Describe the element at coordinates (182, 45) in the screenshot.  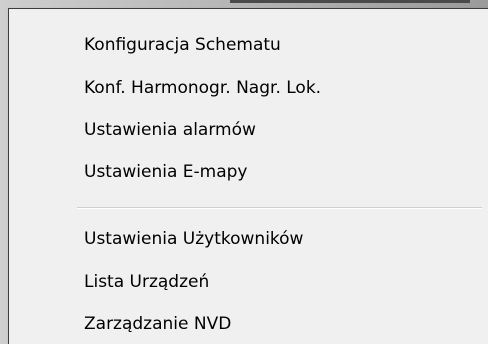
I see `menu-item-label: Konfiguracja Schematu` at that location.